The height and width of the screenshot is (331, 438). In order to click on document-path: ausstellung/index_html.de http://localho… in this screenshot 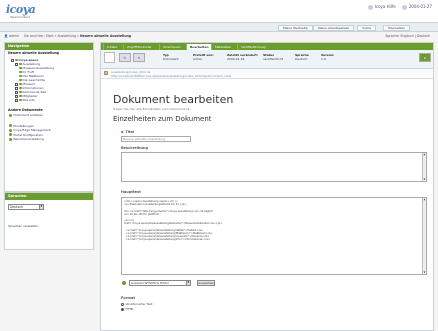, I will do `click(267, 74)`.